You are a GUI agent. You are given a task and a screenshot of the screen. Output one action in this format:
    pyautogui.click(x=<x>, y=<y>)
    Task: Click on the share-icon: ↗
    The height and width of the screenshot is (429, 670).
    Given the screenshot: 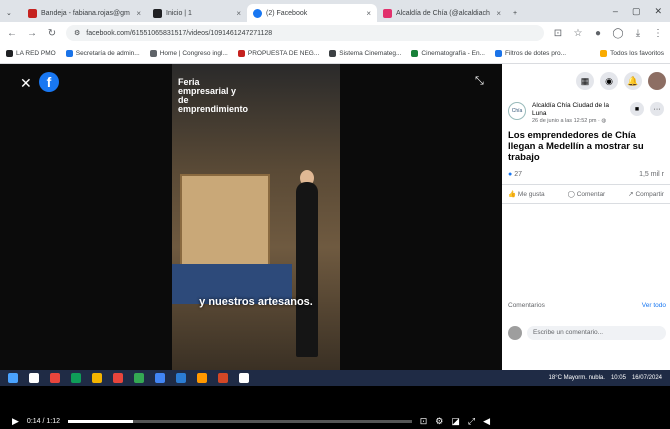 What is the action you would take?
    pyautogui.click(x=631, y=194)
    